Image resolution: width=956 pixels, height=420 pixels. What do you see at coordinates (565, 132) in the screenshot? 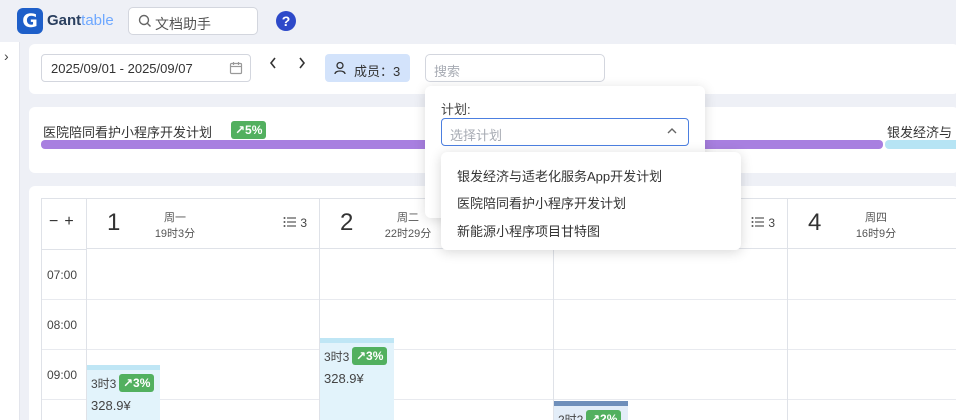
I see `plan-select: 选择计划` at bounding box center [565, 132].